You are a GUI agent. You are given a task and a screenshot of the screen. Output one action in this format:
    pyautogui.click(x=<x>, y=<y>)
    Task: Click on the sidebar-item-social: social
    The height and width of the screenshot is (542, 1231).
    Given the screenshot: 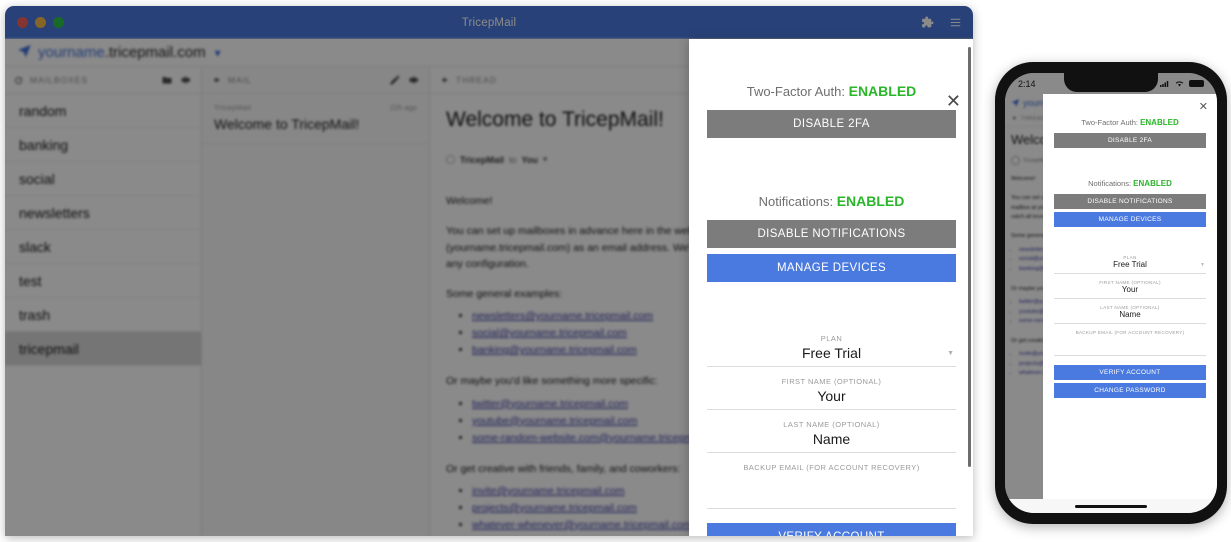 What is the action you would take?
    pyautogui.click(x=103, y=179)
    